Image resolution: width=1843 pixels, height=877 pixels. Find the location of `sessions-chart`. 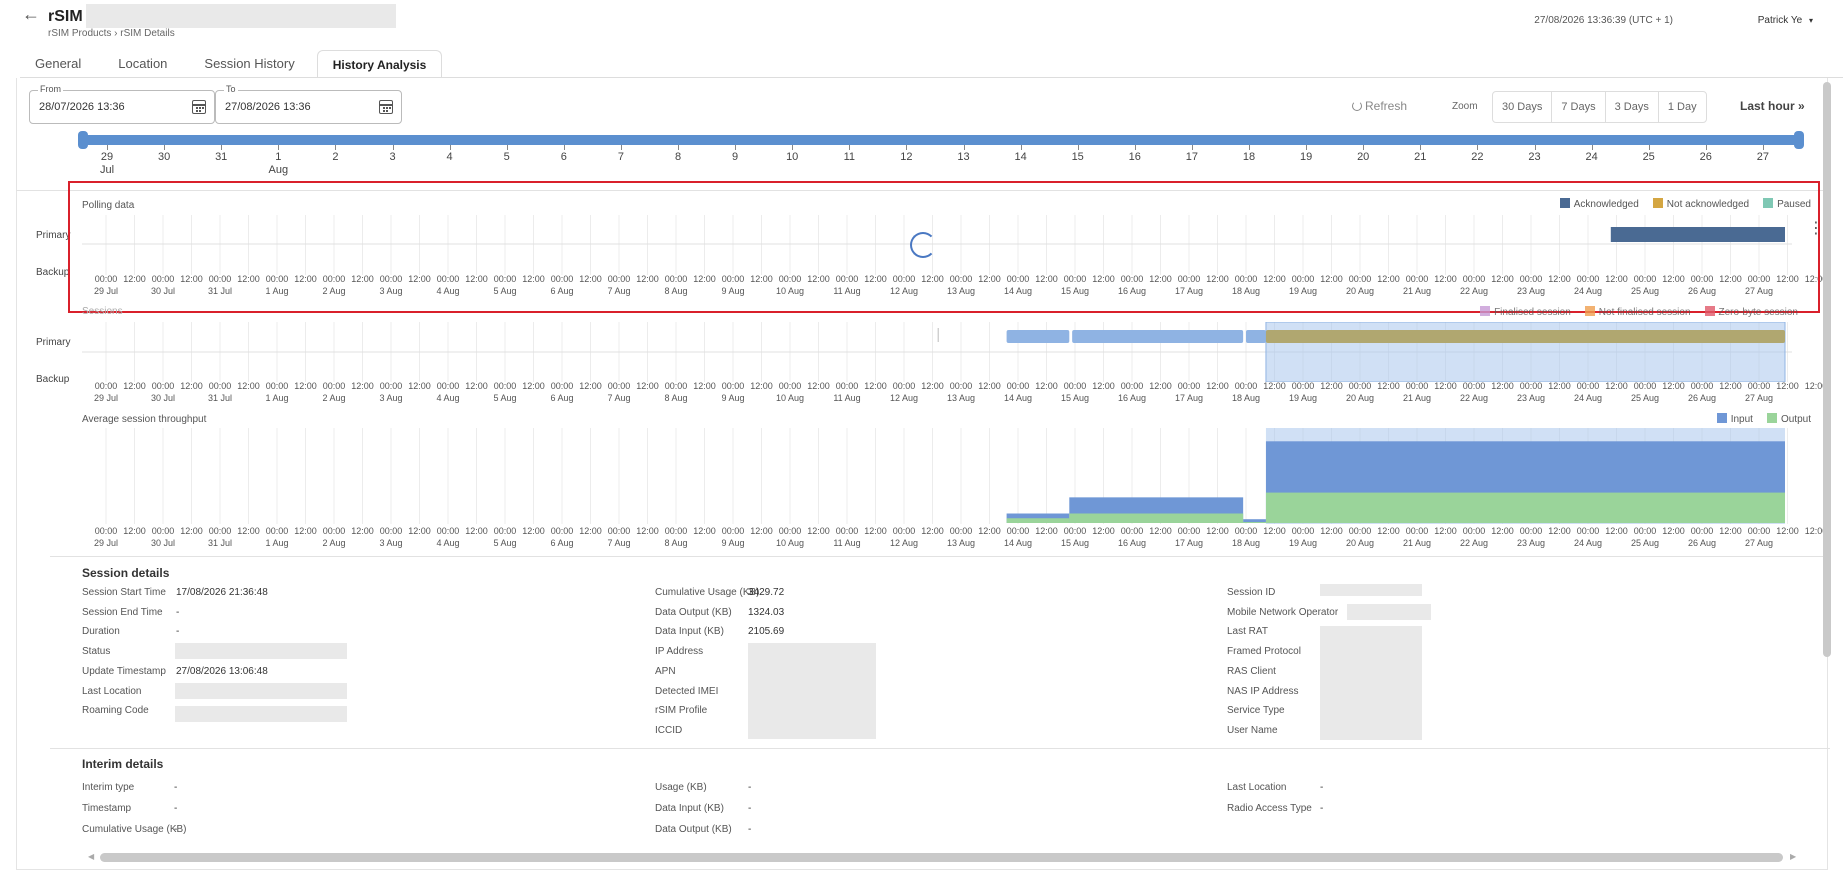

sessions-chart is located at coordinates (937, 352).